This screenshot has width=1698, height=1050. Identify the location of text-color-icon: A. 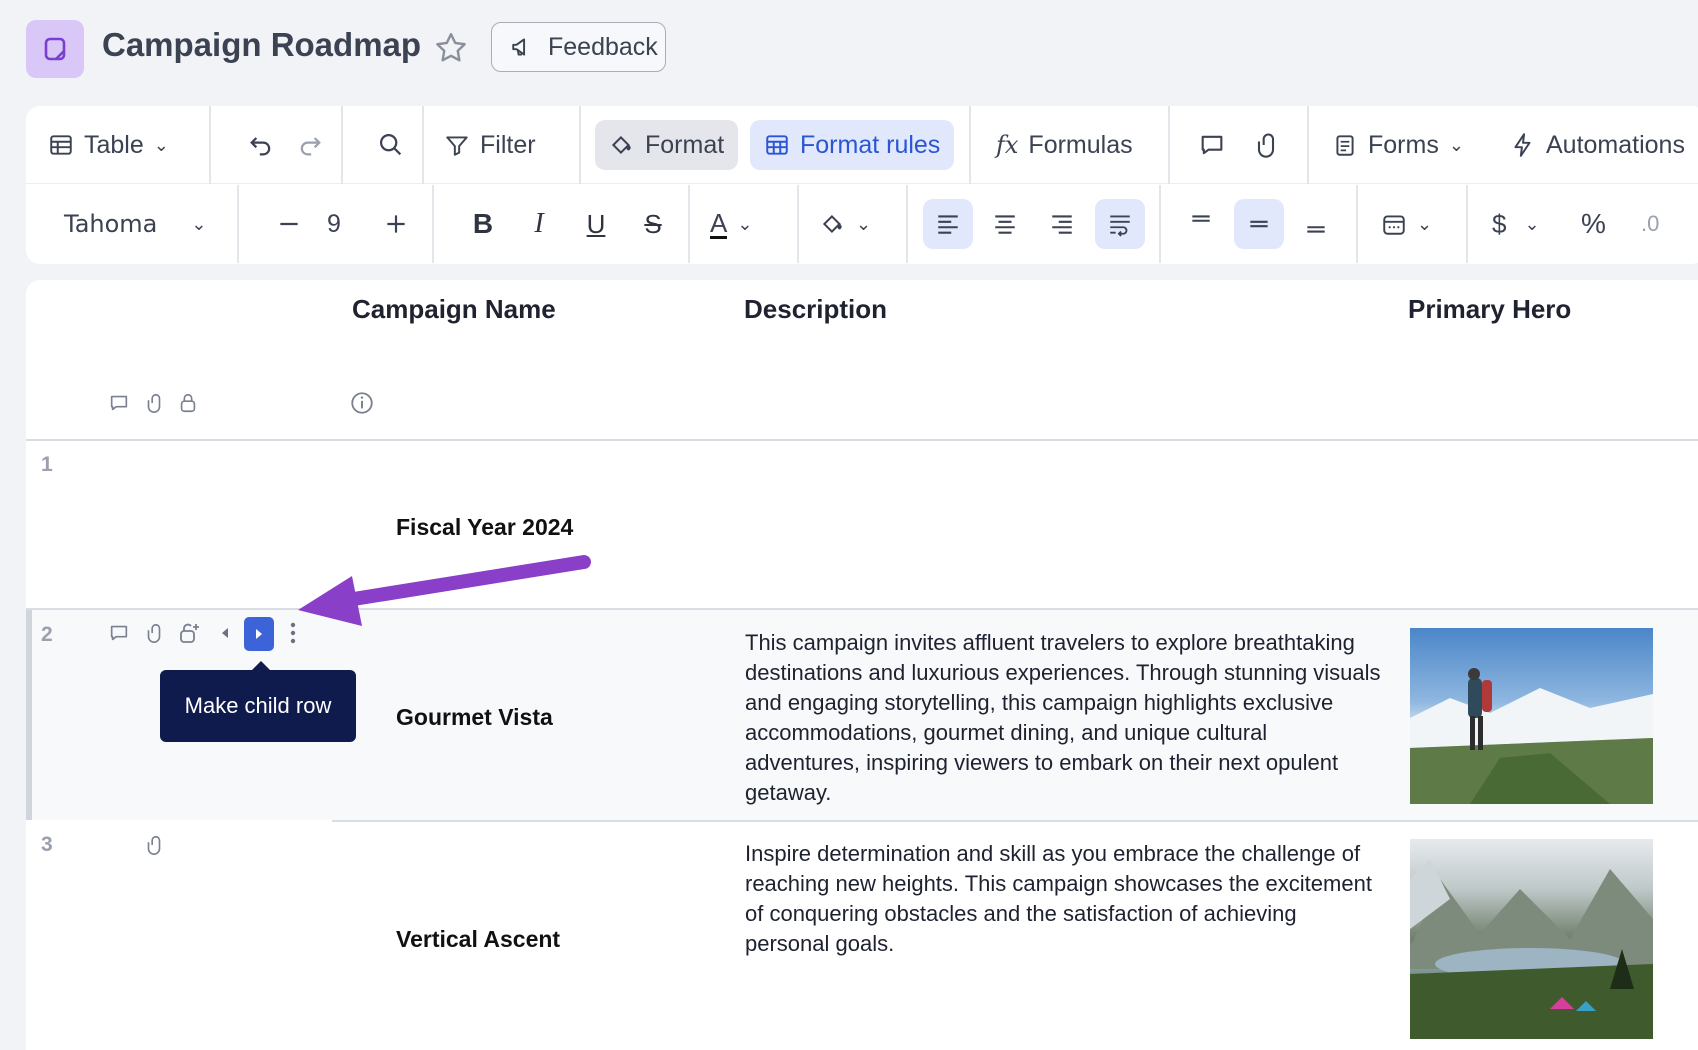
(719, 223).